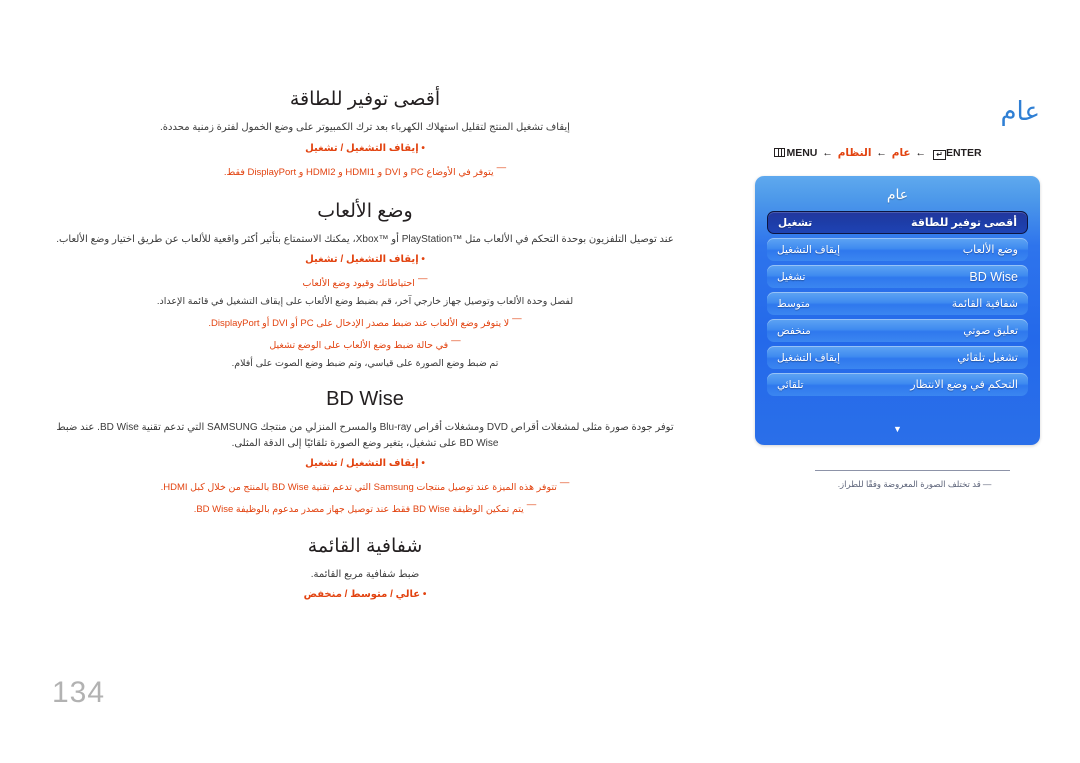  Describe the element at coordinates (794, 330) in the screenshot. I see `osd-item-value: منخفض` at that location.